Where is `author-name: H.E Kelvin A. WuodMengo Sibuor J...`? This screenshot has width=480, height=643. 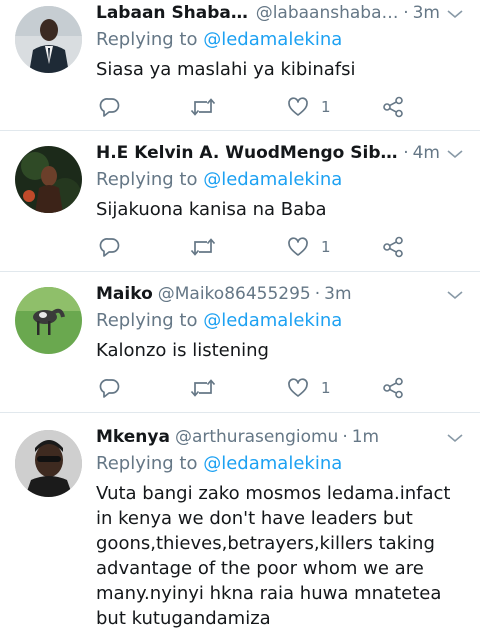 author-name: H.E Kelvin A. WuodMengo Sibuor J... is located at coordinates (247, 153).